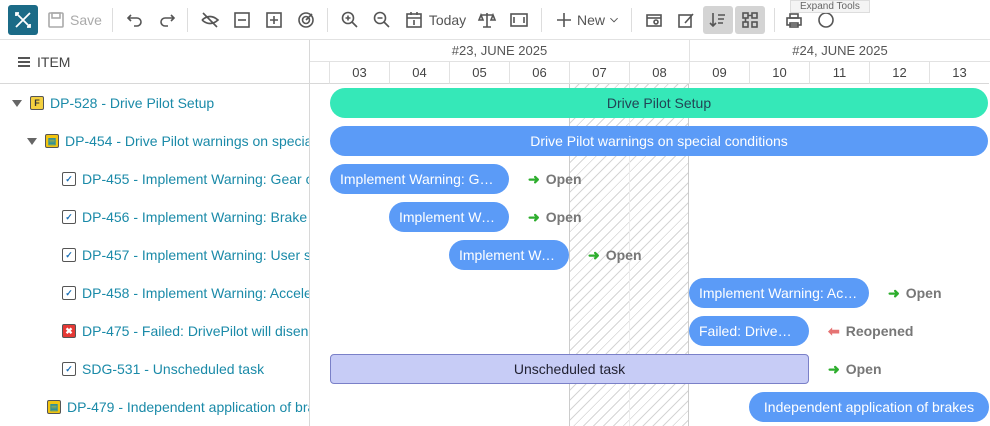 The width and height of the screenshot is (990, 426). I want to click on menu-icon, so click(24, 62).